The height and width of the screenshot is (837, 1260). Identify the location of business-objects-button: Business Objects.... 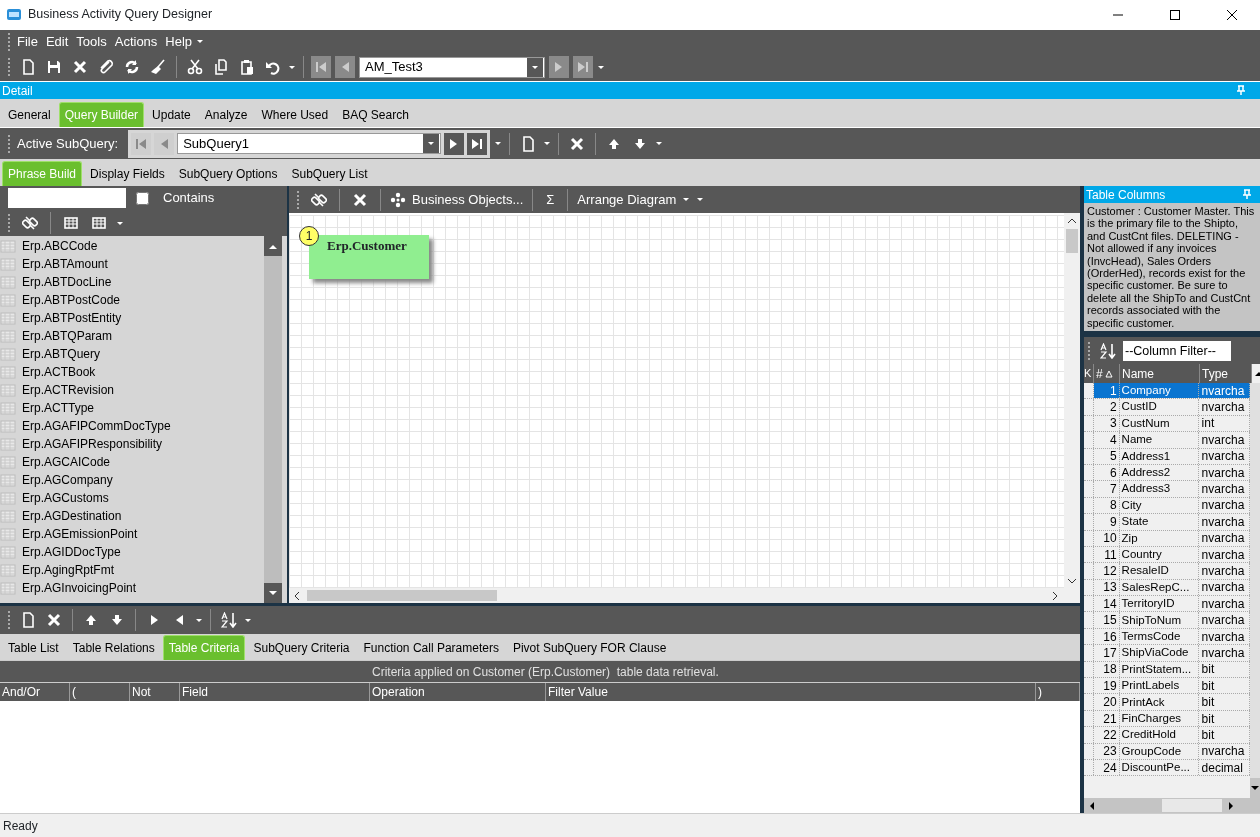
(457, 199).